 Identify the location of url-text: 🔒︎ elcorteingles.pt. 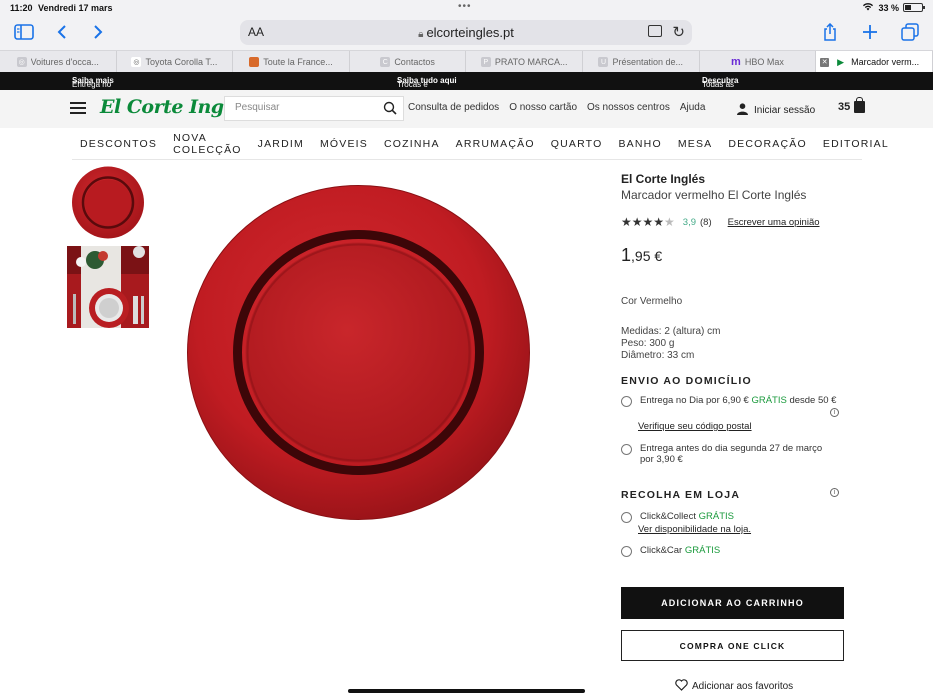
(466, 32).